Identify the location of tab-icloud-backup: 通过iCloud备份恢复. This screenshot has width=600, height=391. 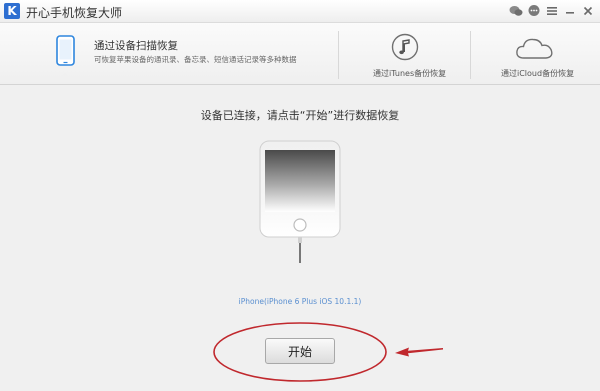
(535, 53).